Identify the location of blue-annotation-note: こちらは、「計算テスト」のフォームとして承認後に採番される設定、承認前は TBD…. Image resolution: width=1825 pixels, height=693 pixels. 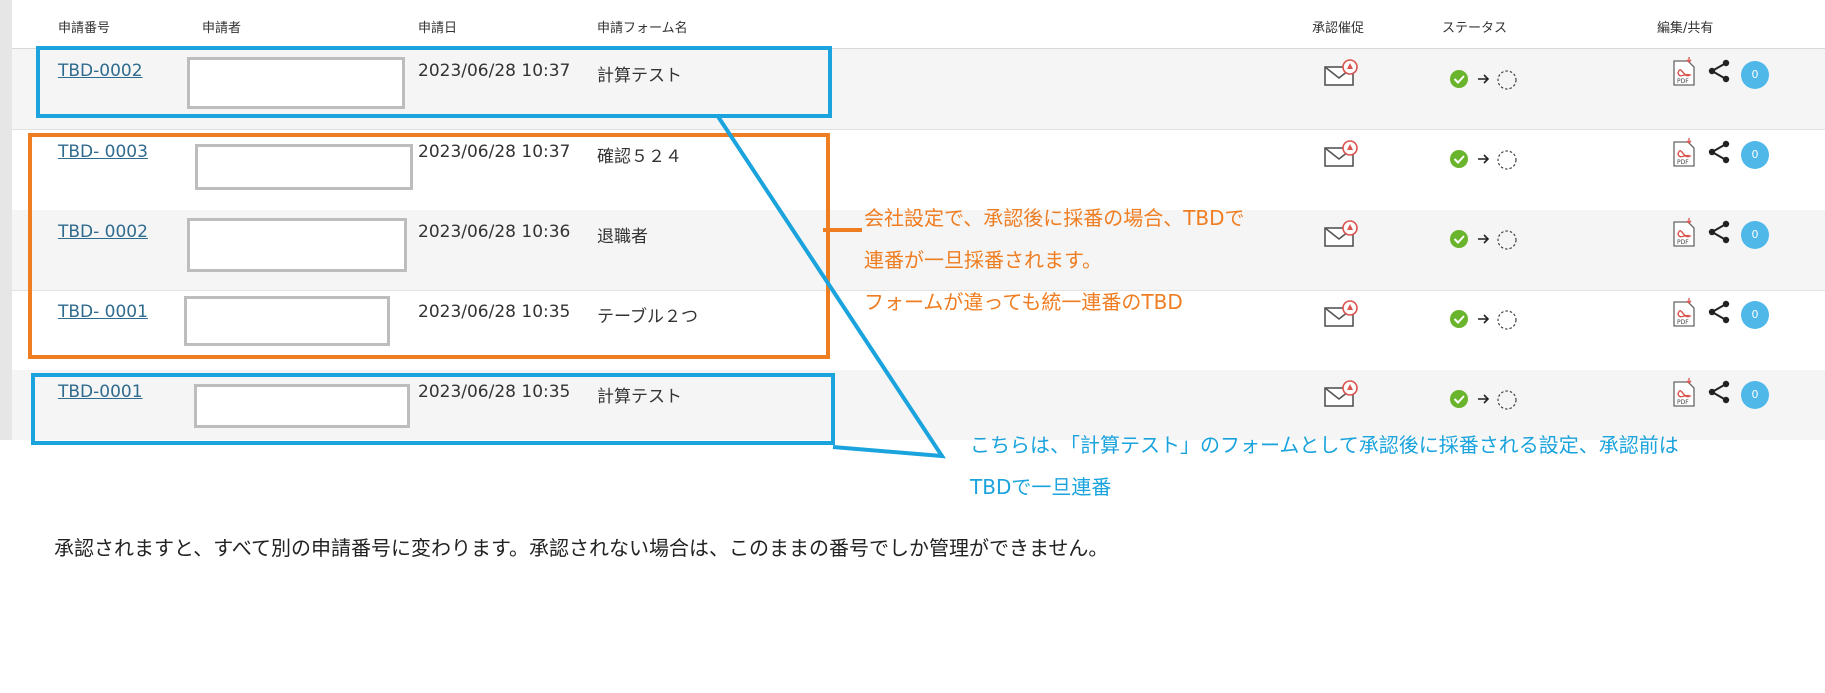
(1324, 466).